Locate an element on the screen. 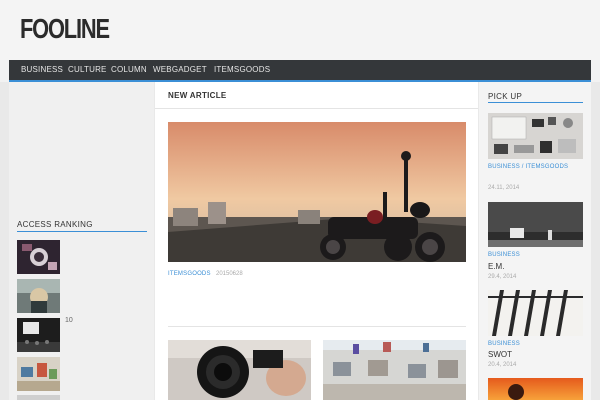 The height and width of the screenshot is (400, 600). dark-room-photo-icon is located at coordinates (38, 335).